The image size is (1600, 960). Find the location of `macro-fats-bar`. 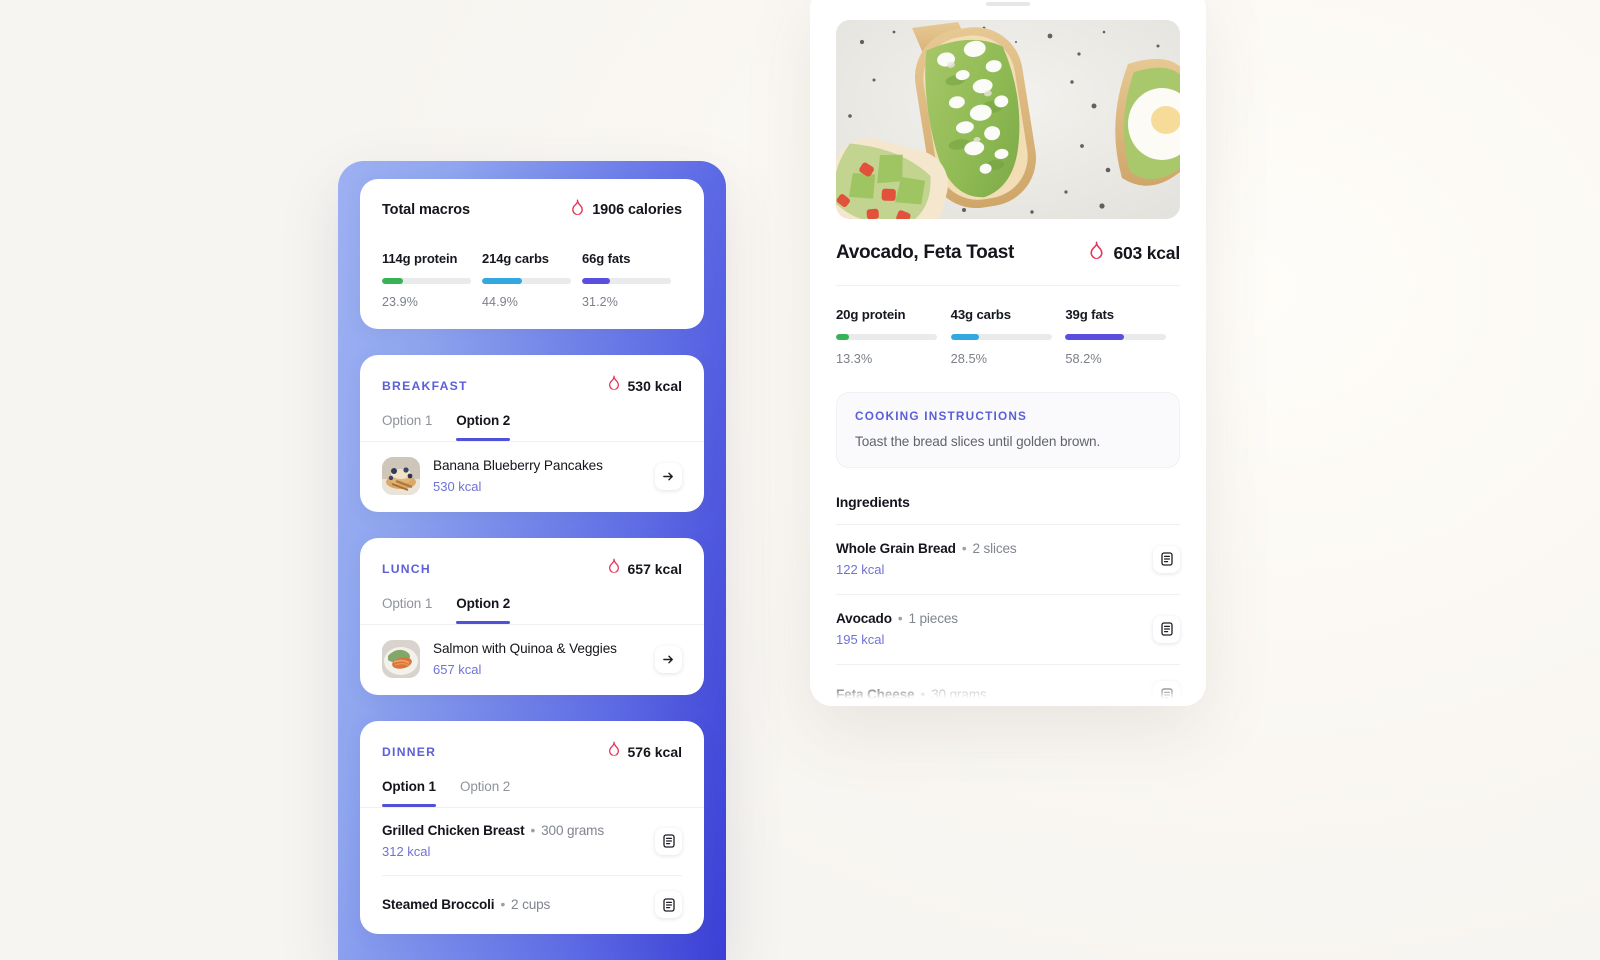

macro-fats-bar is located at coordinates (626, 281).